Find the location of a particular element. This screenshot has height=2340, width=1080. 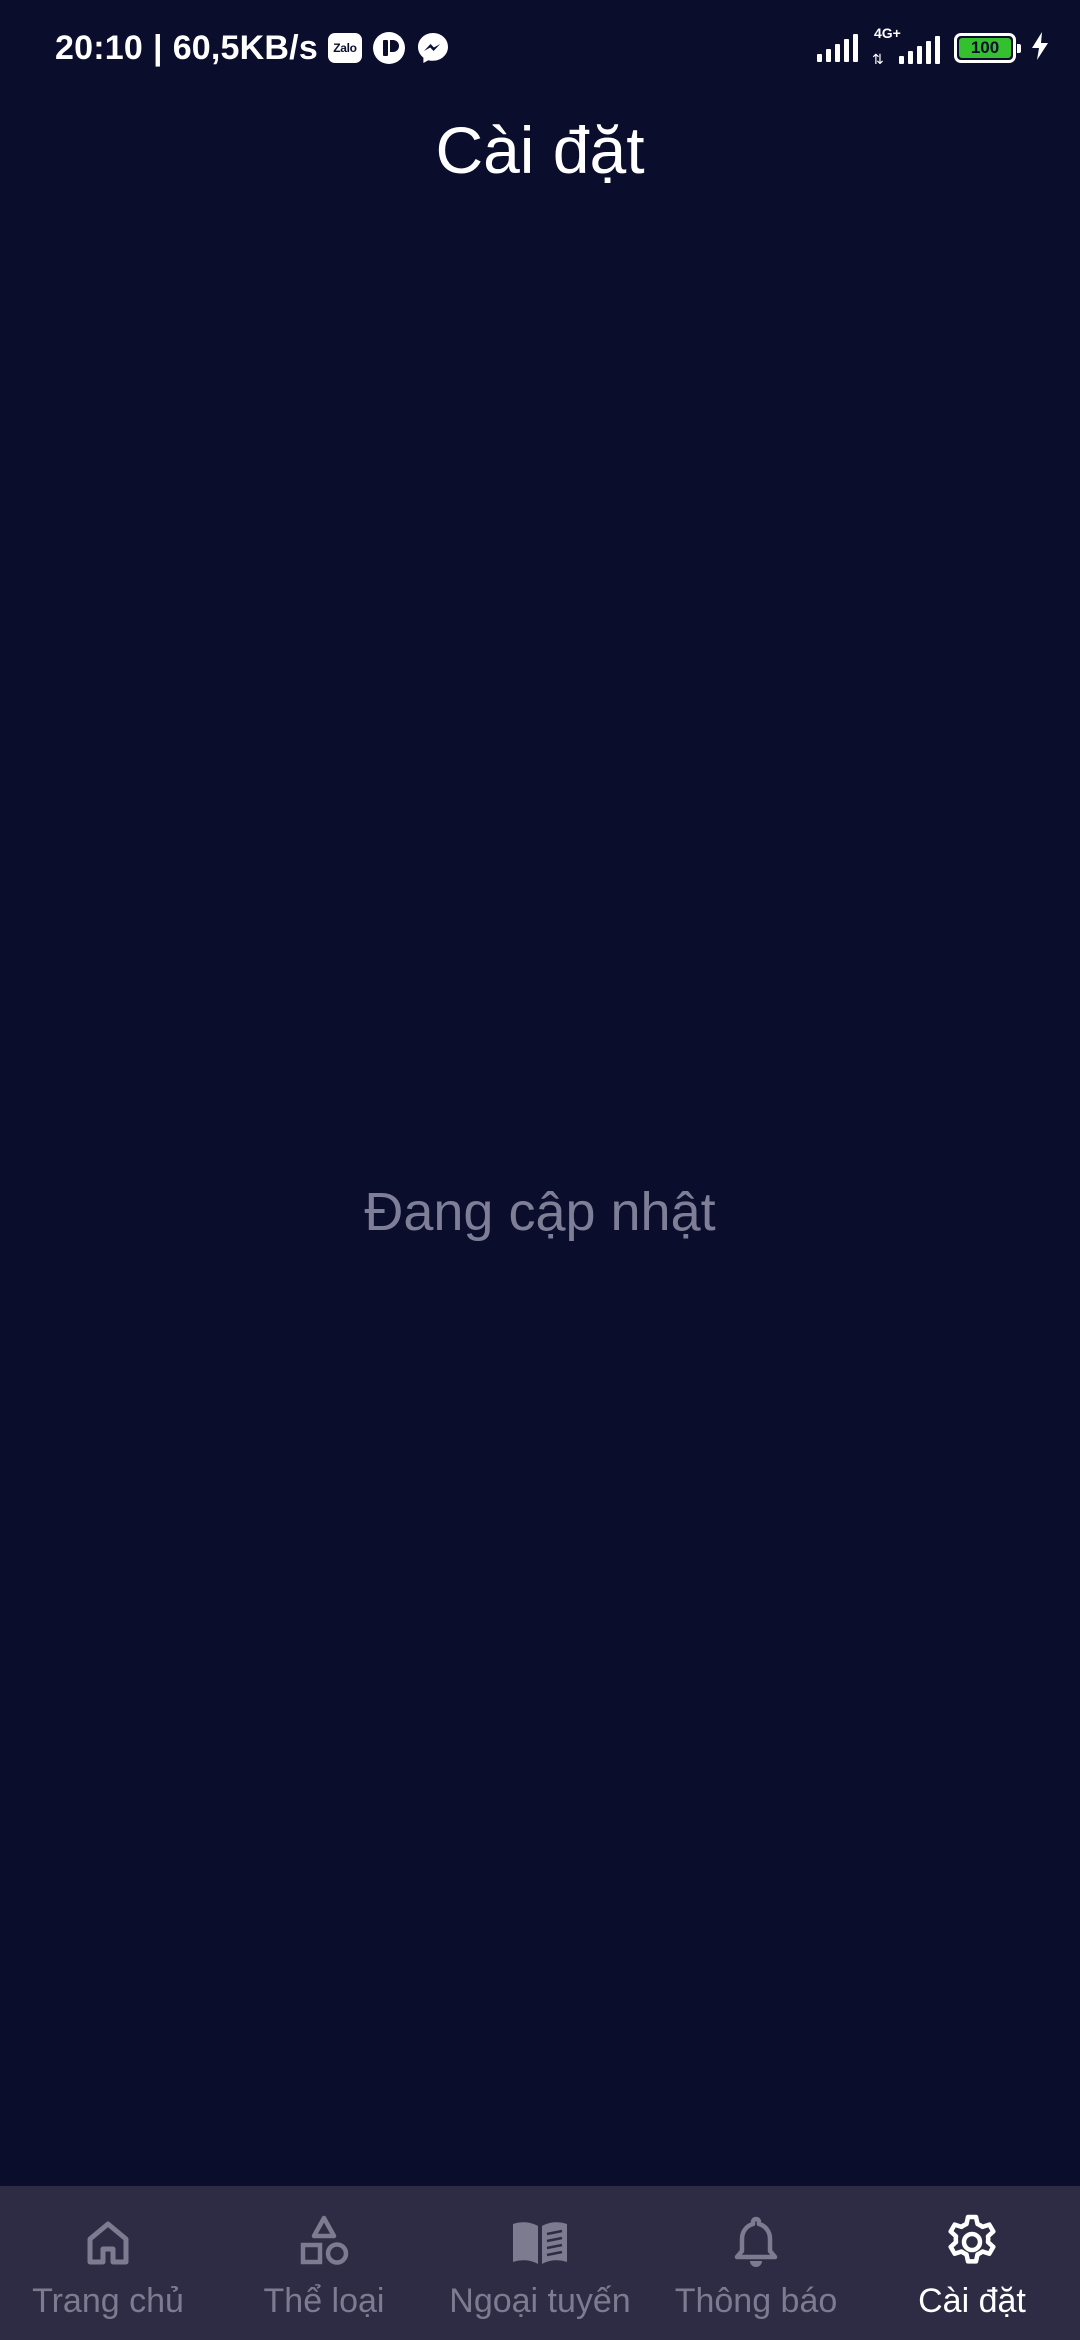

messenger-icon is located at coordinates (433, 48).